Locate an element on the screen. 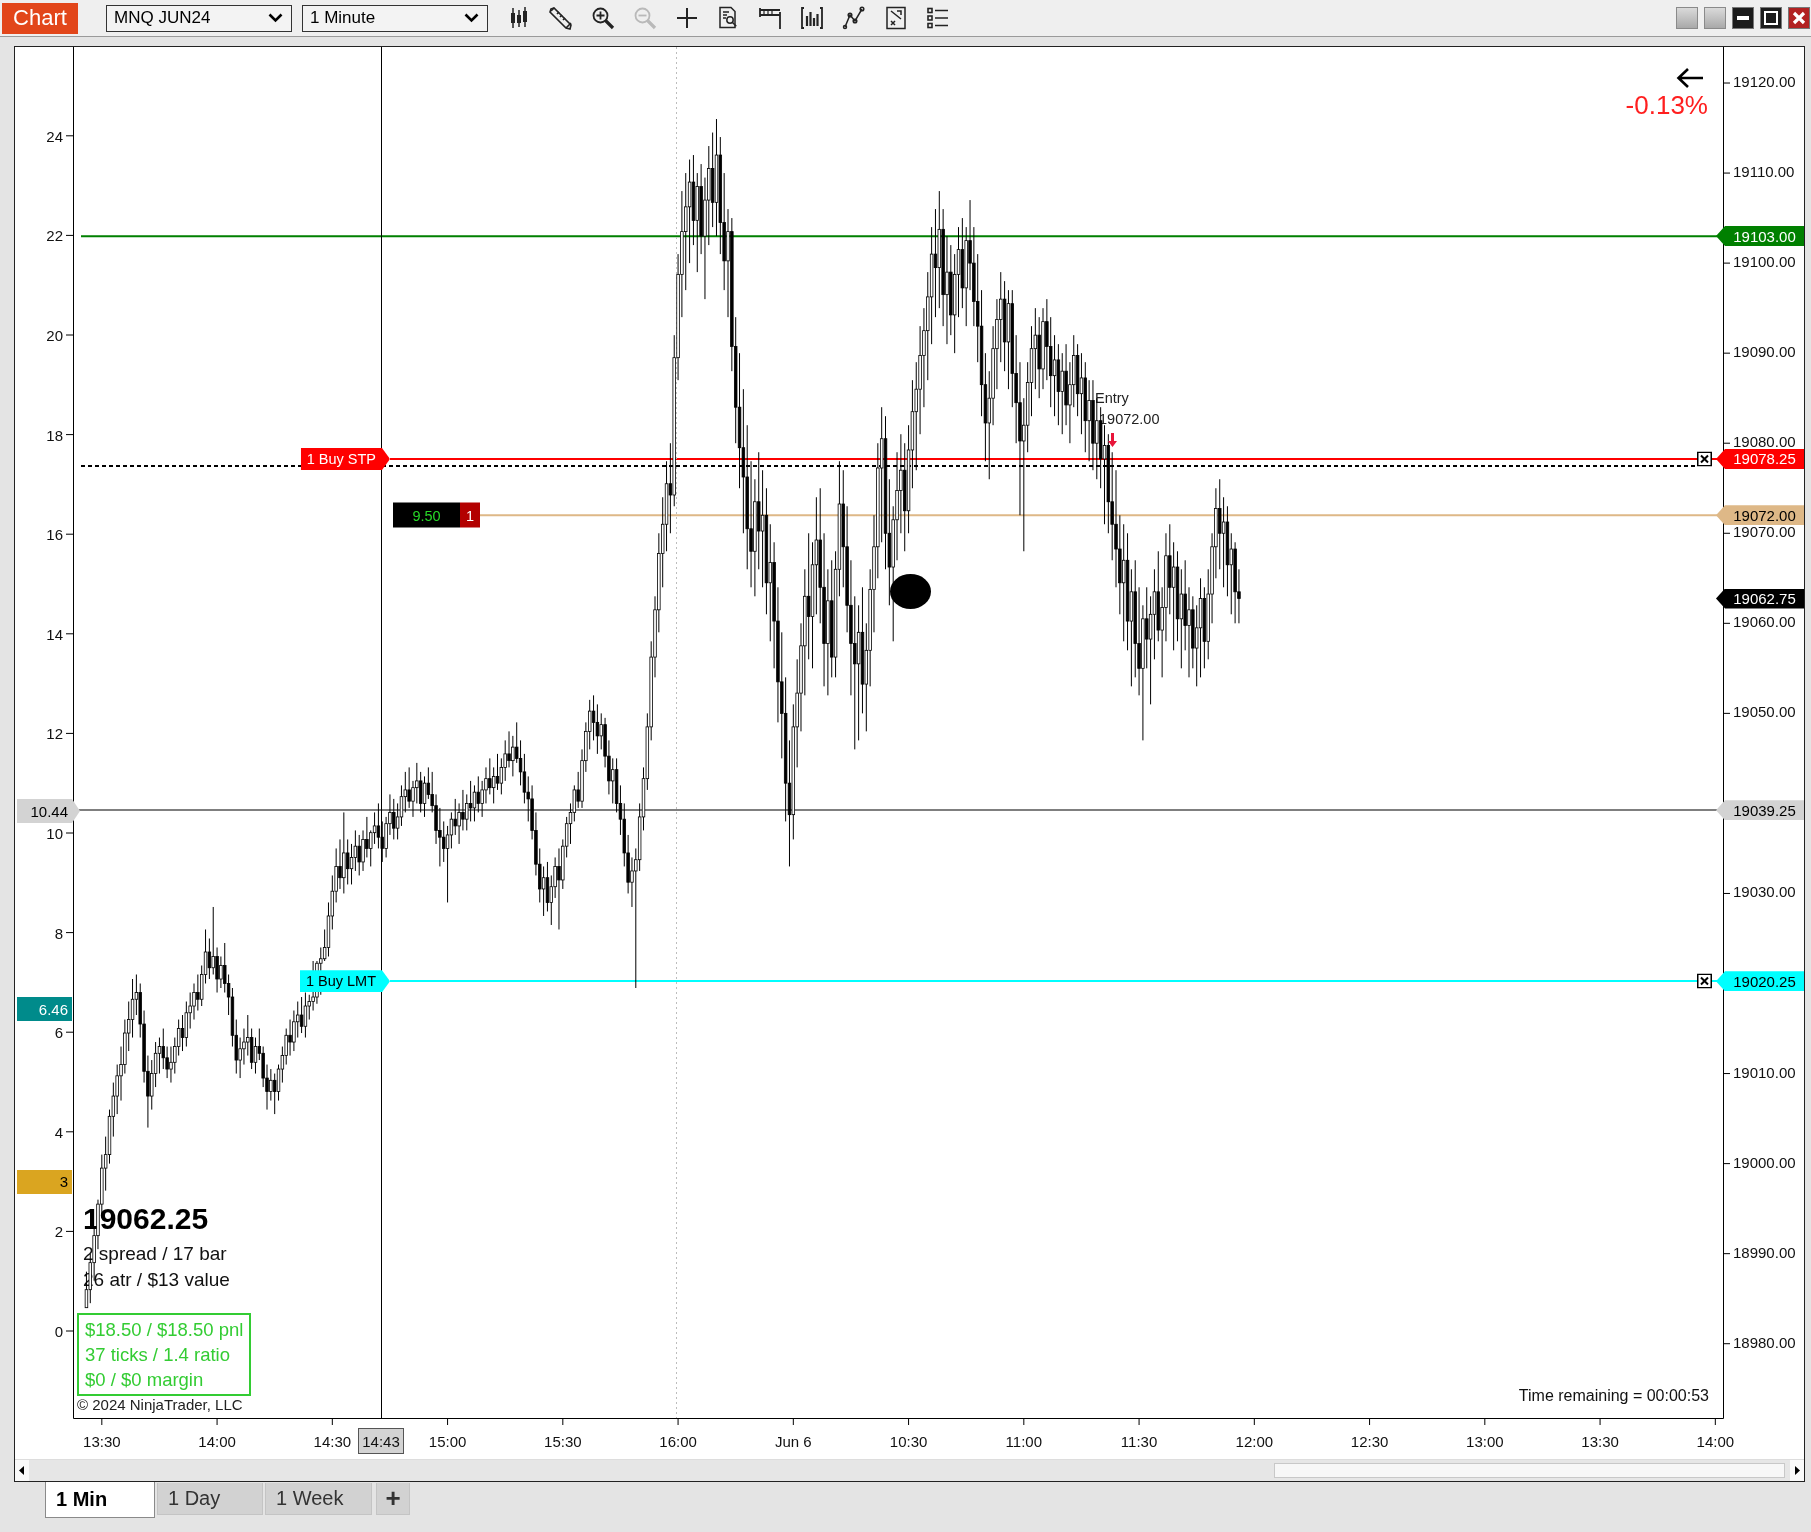 The image size is (1811, 1532). time-axis-label: 13:30 is located at coordinates (102, 1441).